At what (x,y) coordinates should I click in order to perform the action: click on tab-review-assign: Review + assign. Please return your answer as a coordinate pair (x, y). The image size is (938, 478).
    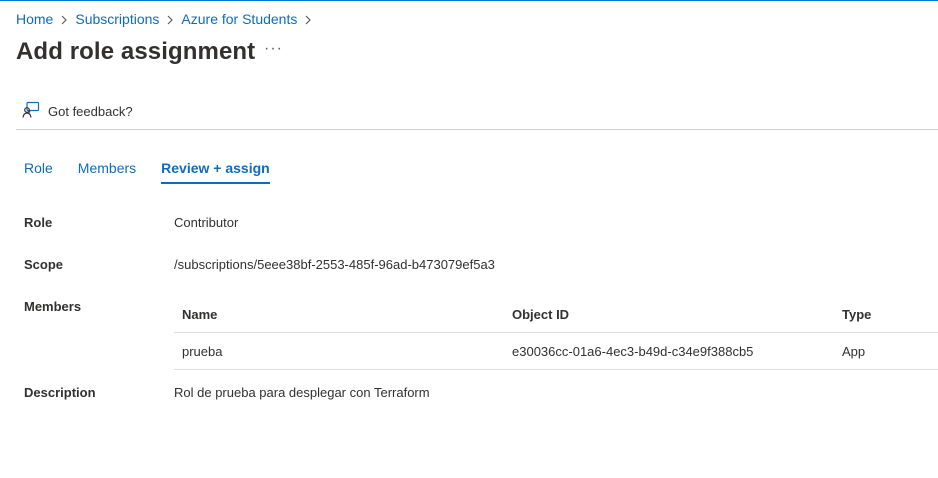
    Looking at the image, I should click on (215, 172).